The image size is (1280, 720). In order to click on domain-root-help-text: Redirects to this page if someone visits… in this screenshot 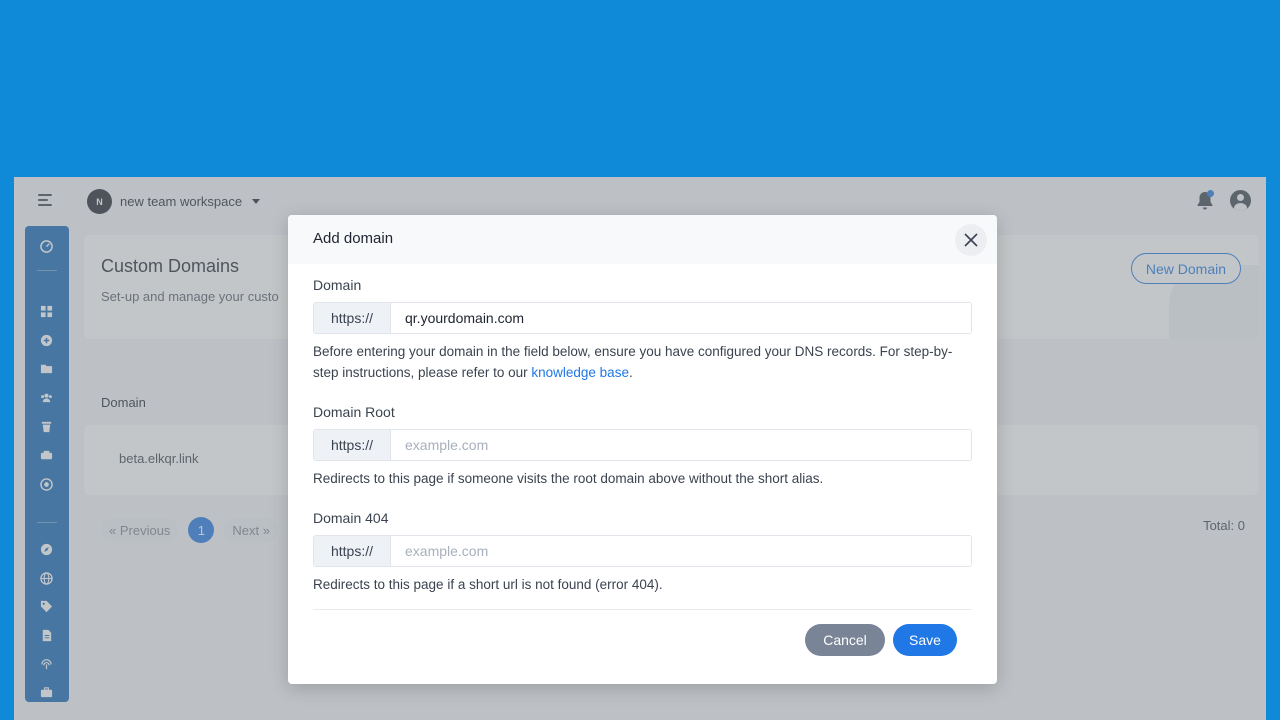, I will do `click(568, 478)`.